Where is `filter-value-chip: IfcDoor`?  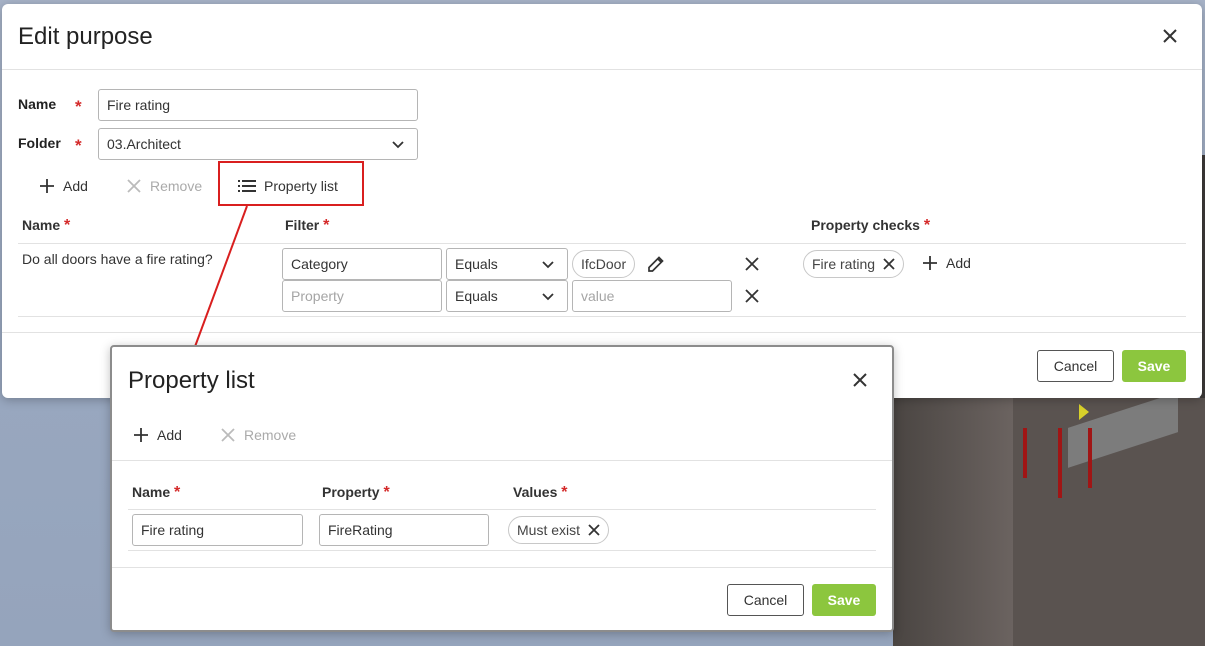 filter-value-chip: IfcDoor is located at coordinates (604, 264).